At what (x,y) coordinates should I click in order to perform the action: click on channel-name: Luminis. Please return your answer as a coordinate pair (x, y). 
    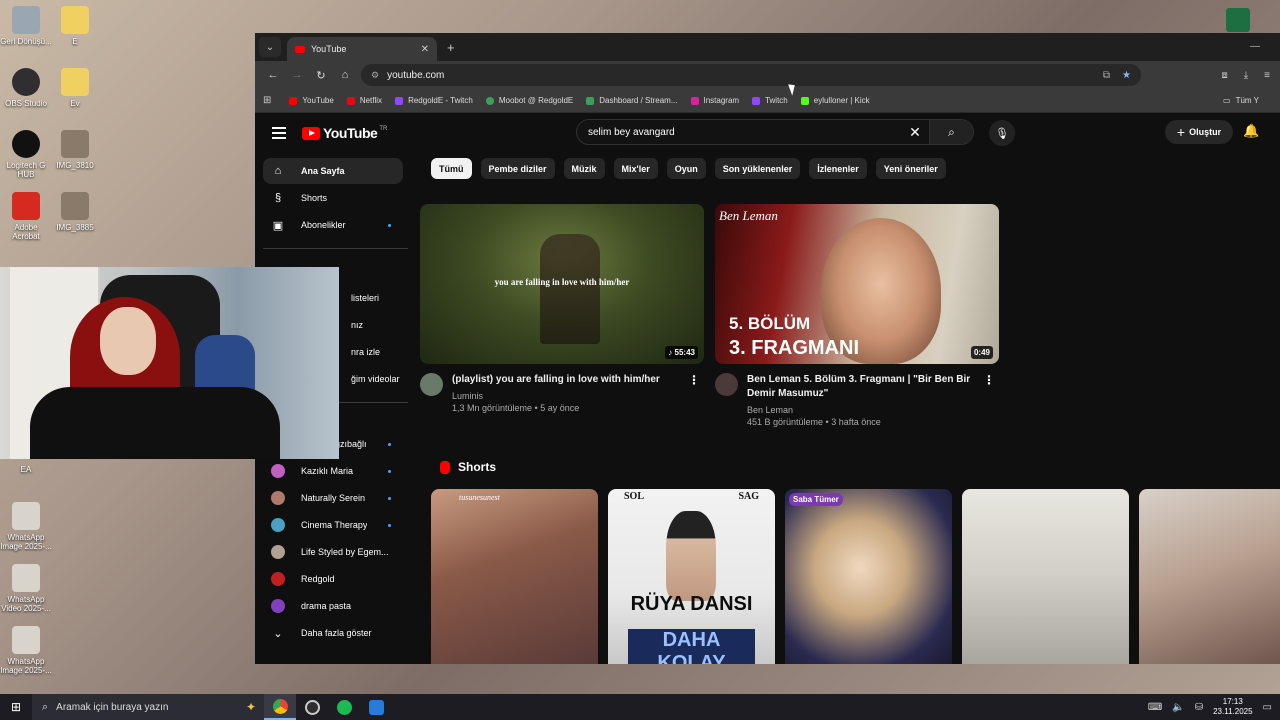
    Looking at the image, I should click on (569, 396).